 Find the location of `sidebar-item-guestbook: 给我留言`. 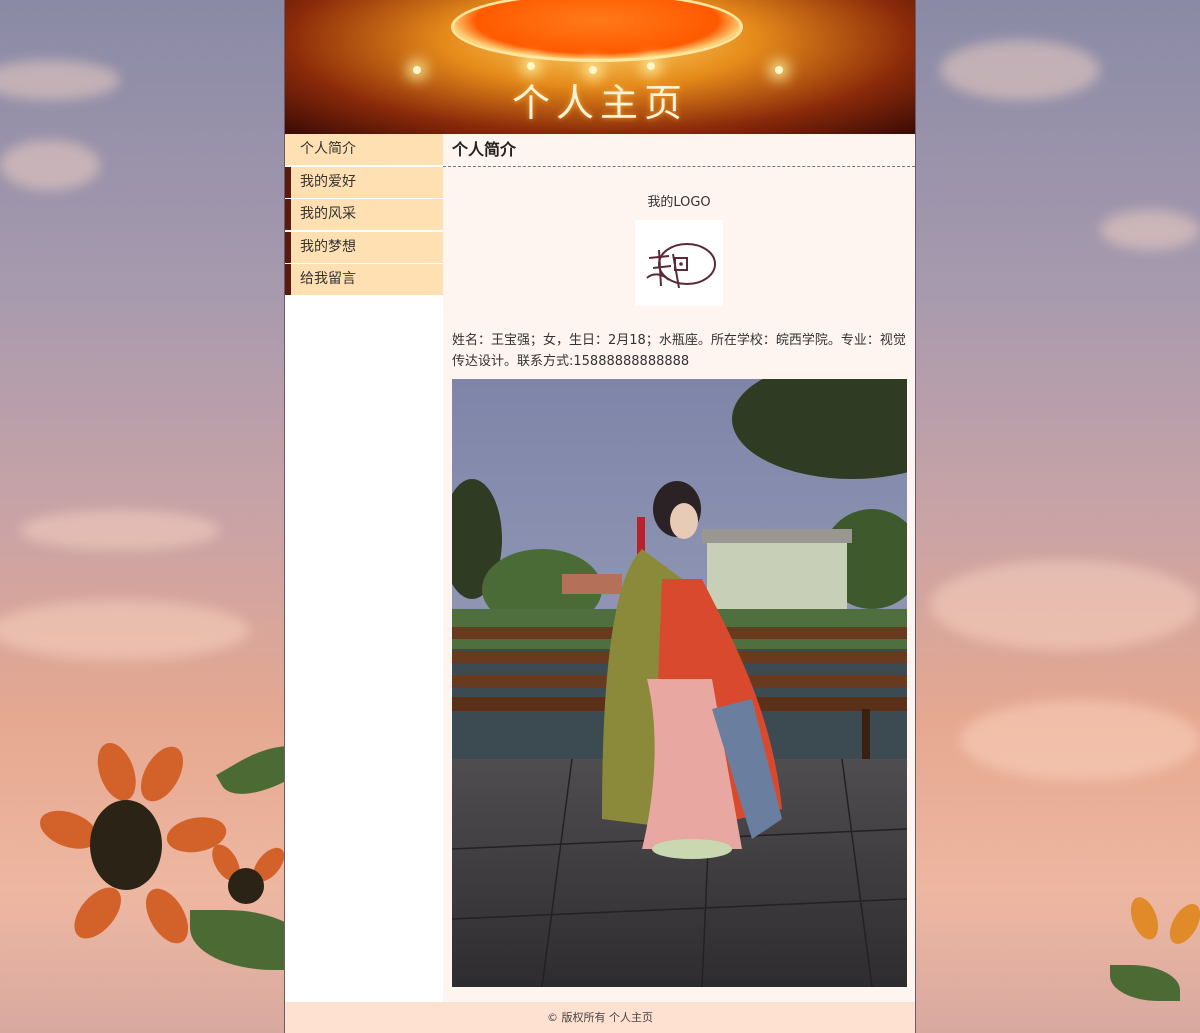

sidebar-item-guestbook: 给我留言 is located at coordinates (364, 279).